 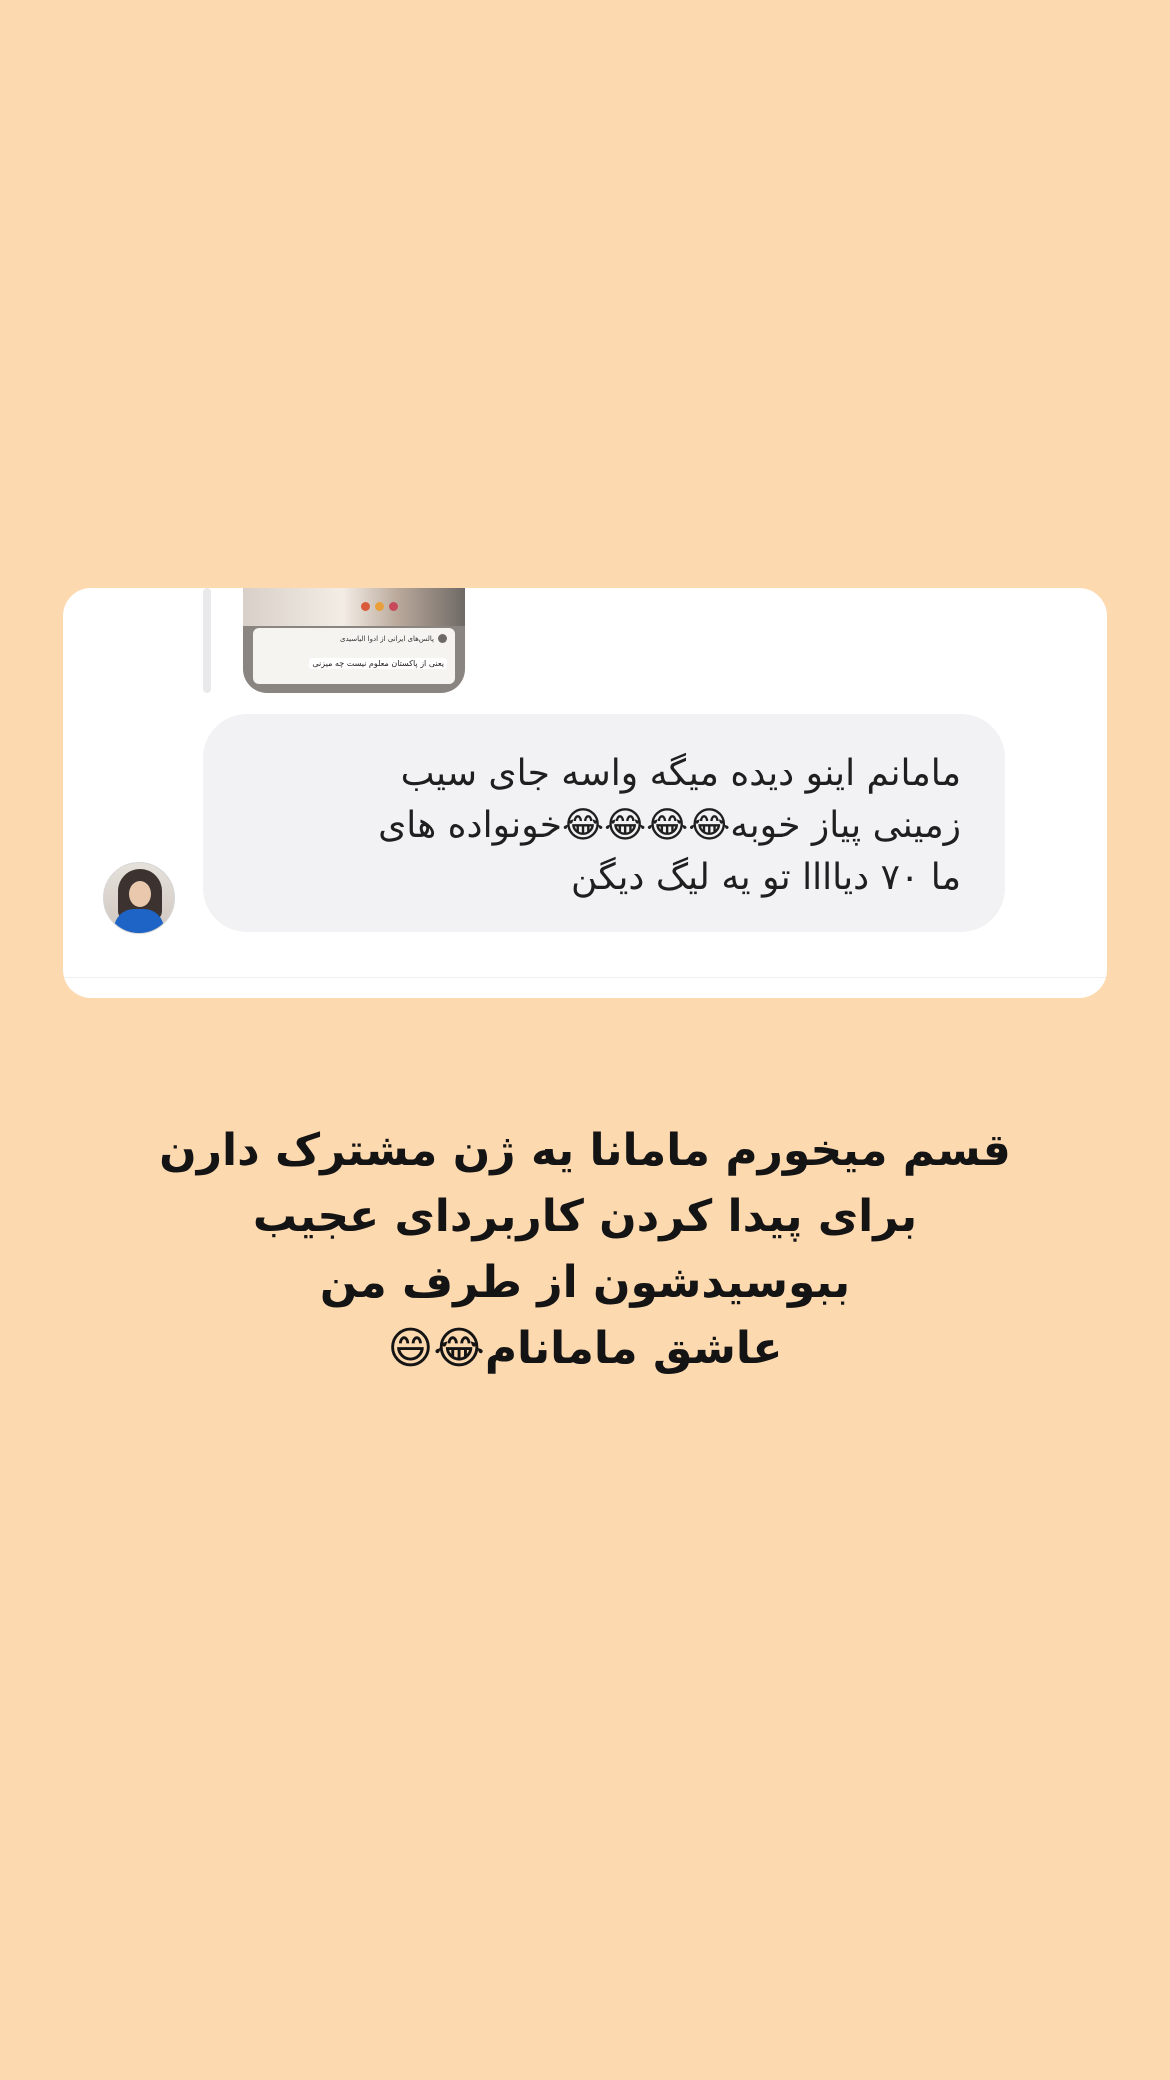 I want to click on commenter-avatar, so click(x=139, y=898).